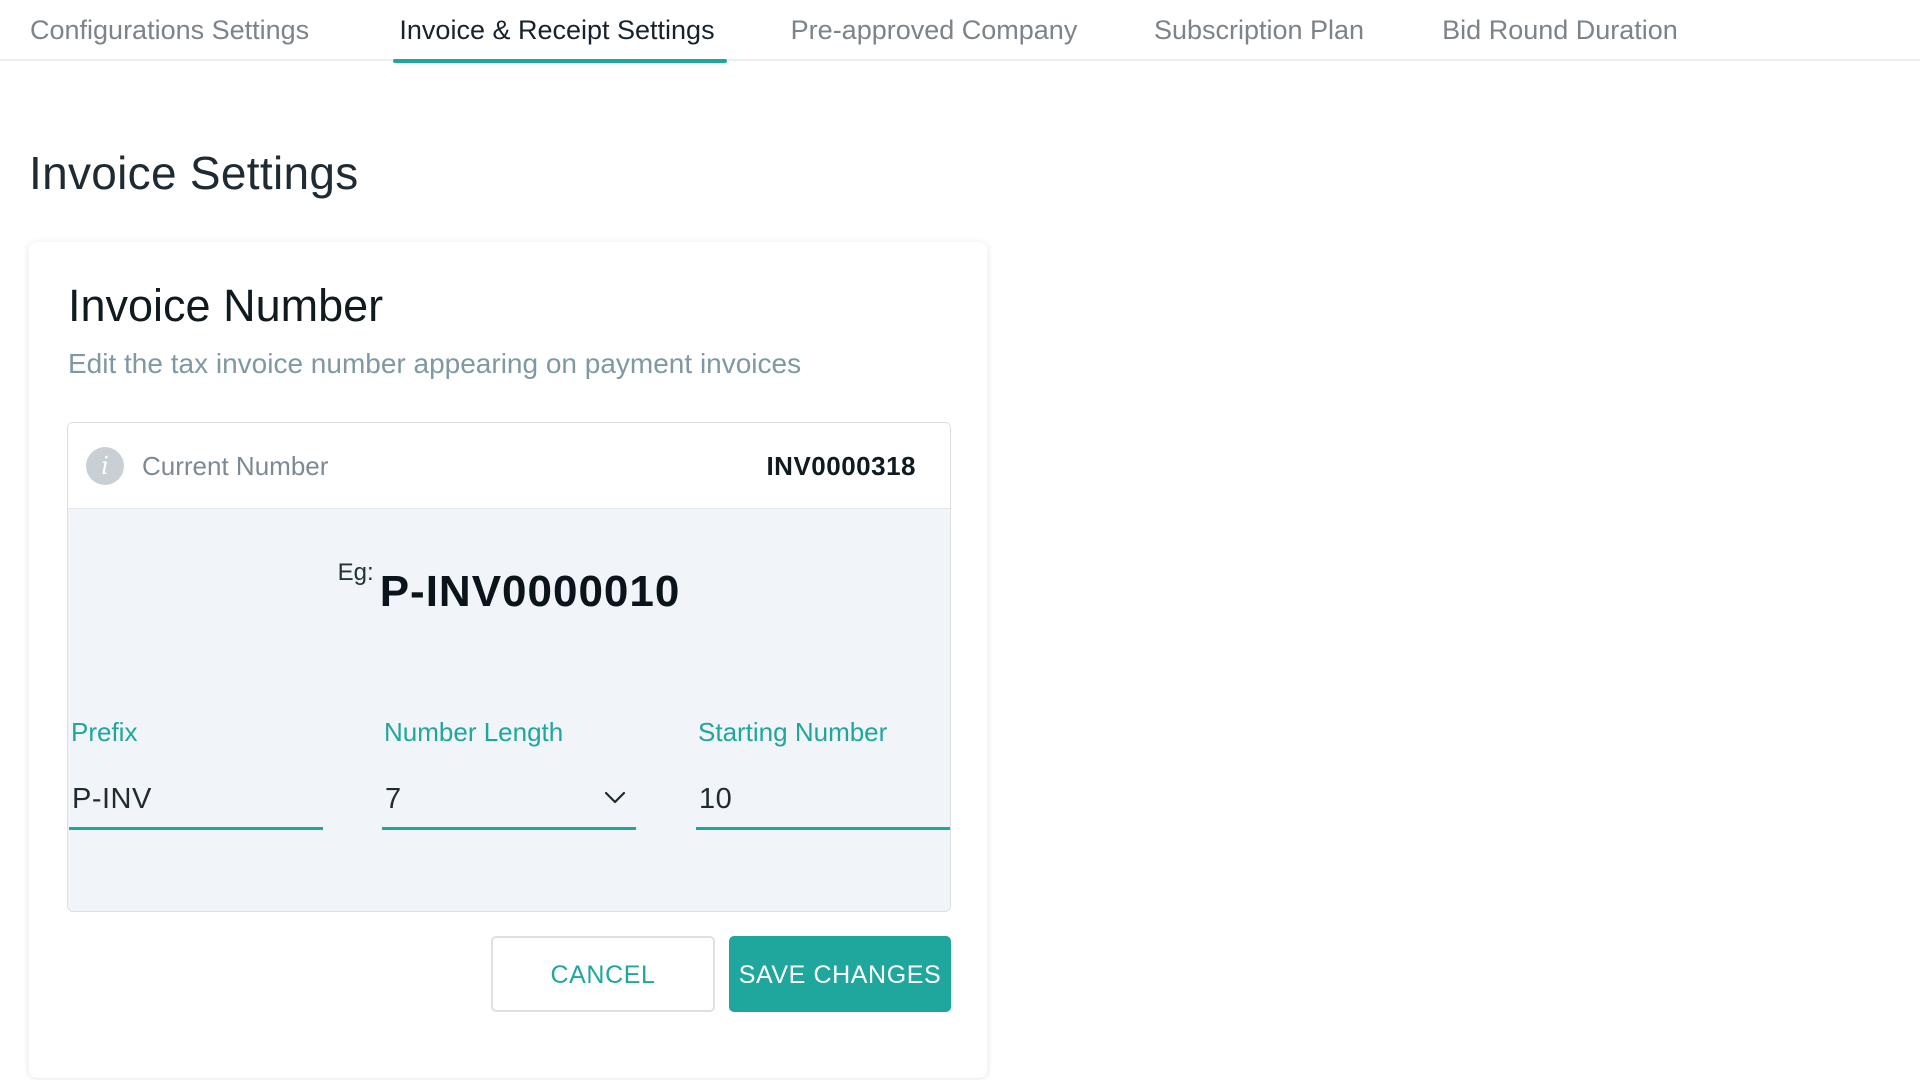 This screenshot has height=1080, width=1920. What do you see at coordinates (194, 173) in the screenshot?
I see `page-title: Invoice Settings` at bounding box center [194, 173].